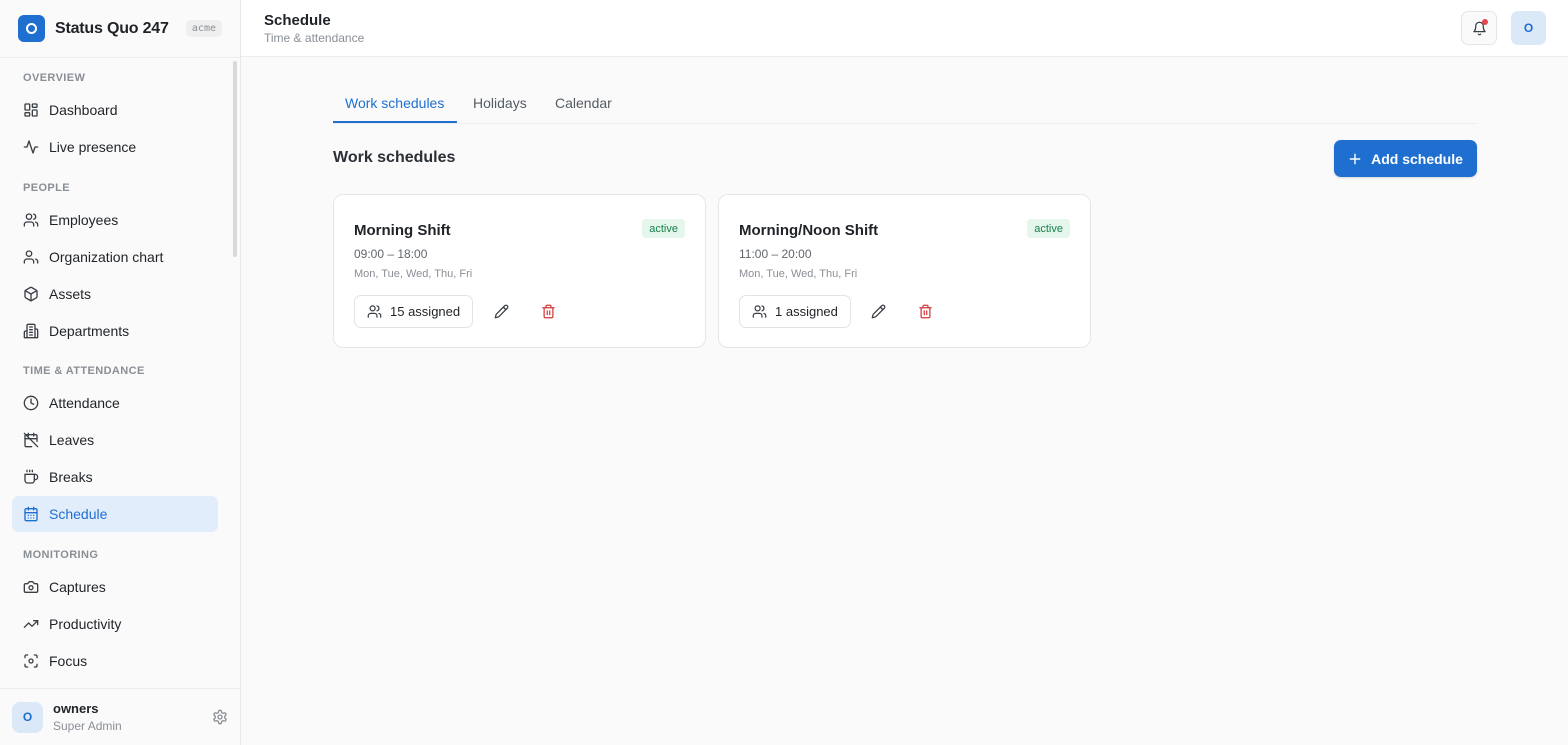  Describe the element at coordinates (391, 254) in the screenshot. I see `schedule-time: 09:00 – 18:00` at that location.